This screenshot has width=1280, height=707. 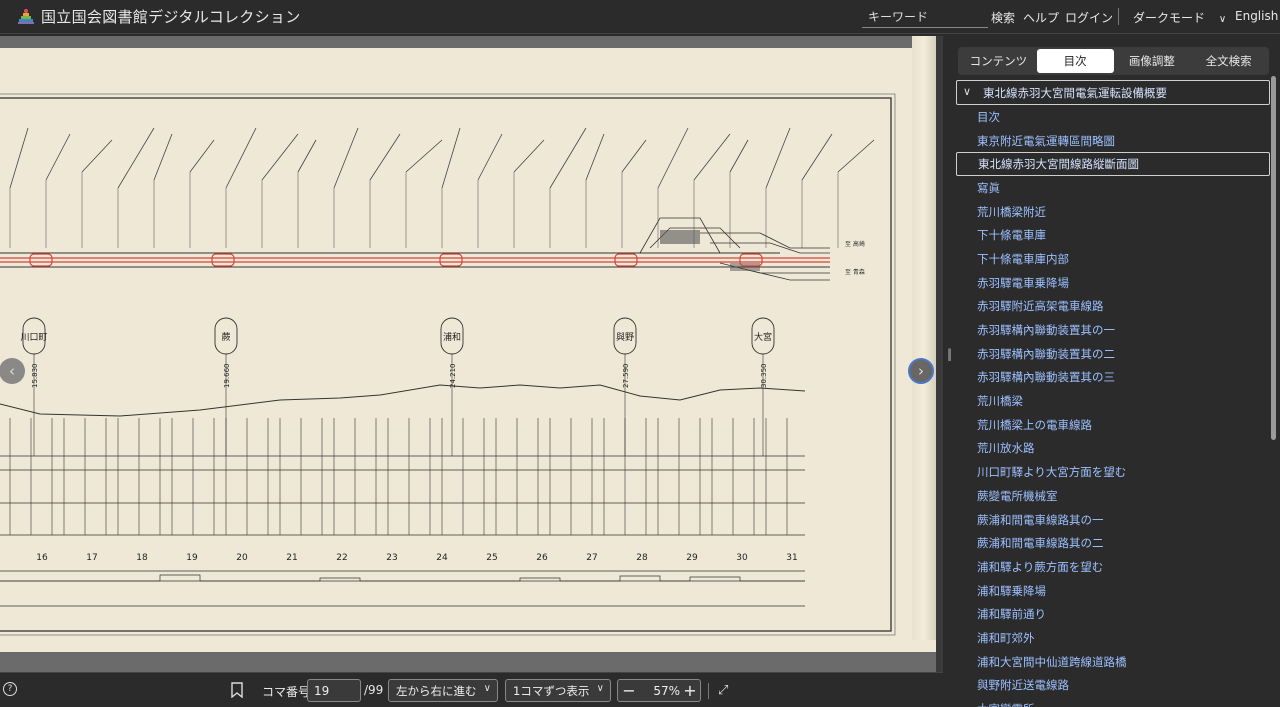 I want to click on page-gap, so click(x=939, y=354).